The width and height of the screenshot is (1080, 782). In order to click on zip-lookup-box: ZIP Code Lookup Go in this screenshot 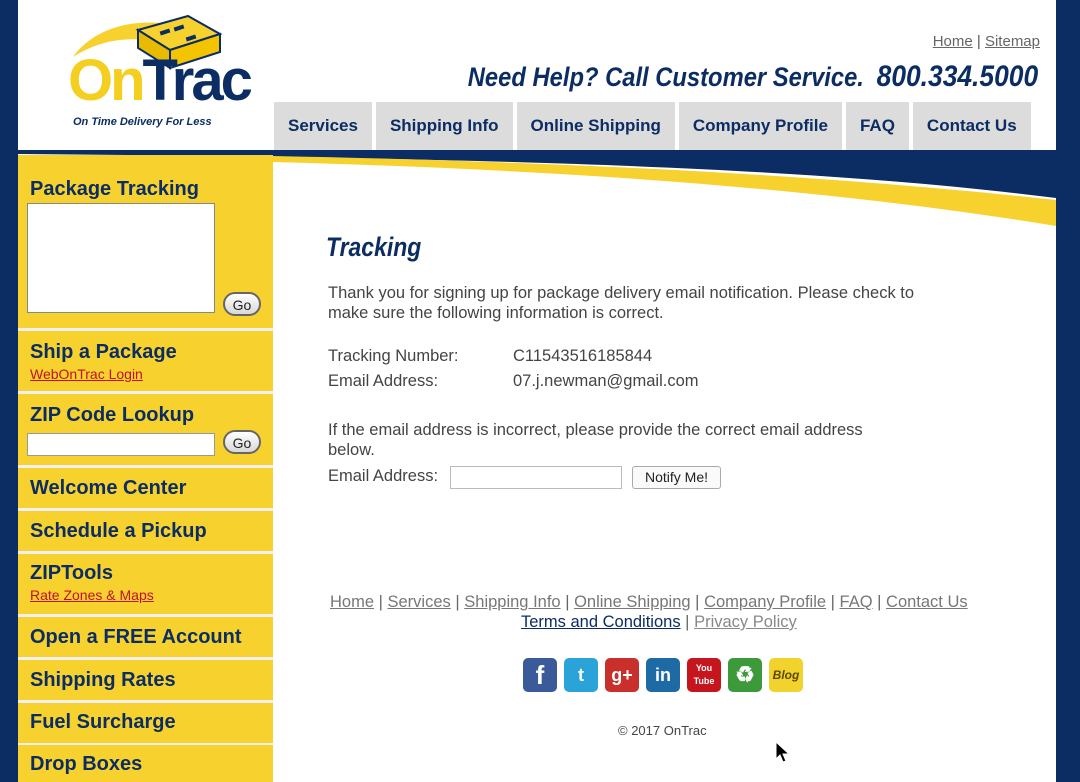, I will do `click(145, 429)`.